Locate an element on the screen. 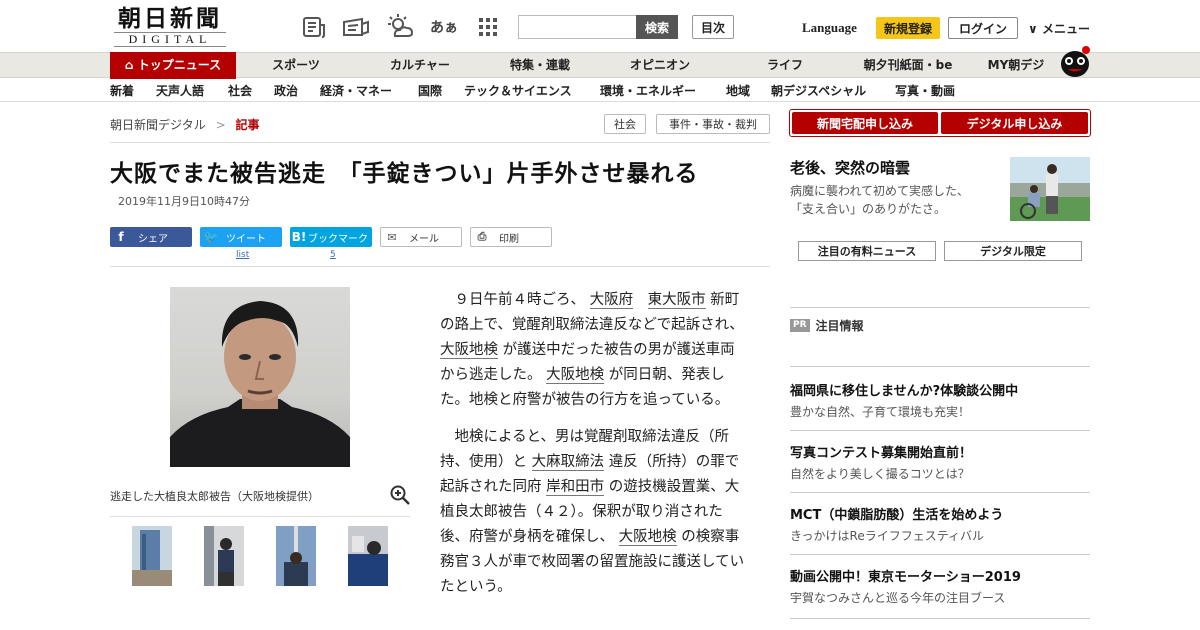 The width and height of the screenshot is (1200, 630). subnav-politics: 政治 is located at coordinates (286, 90).